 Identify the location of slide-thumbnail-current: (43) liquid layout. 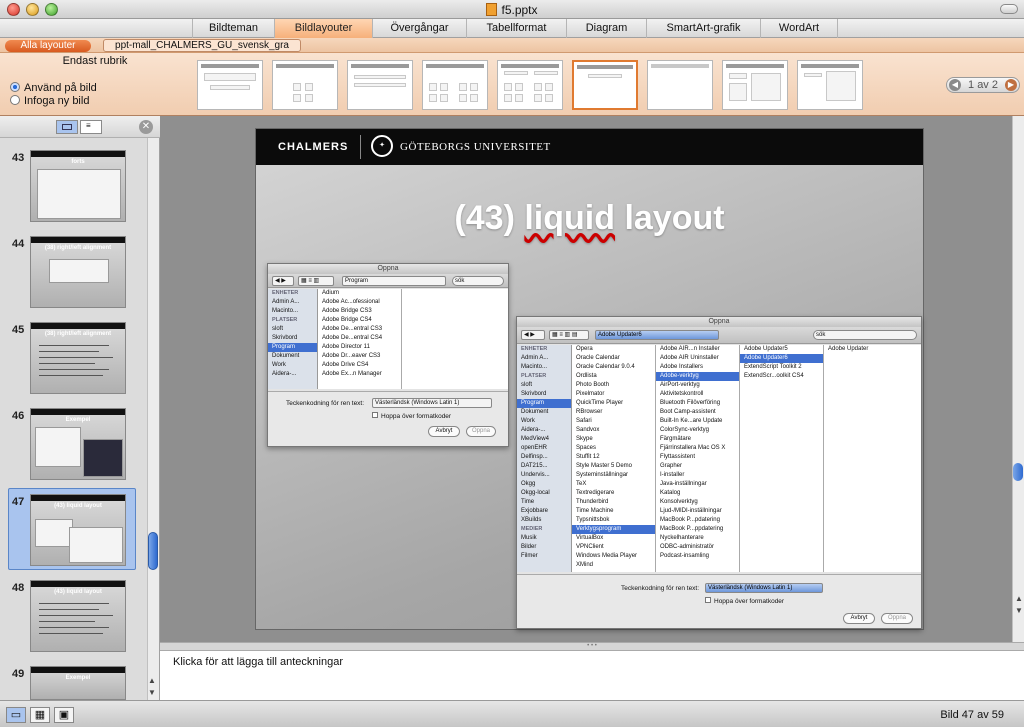
(78, 530).